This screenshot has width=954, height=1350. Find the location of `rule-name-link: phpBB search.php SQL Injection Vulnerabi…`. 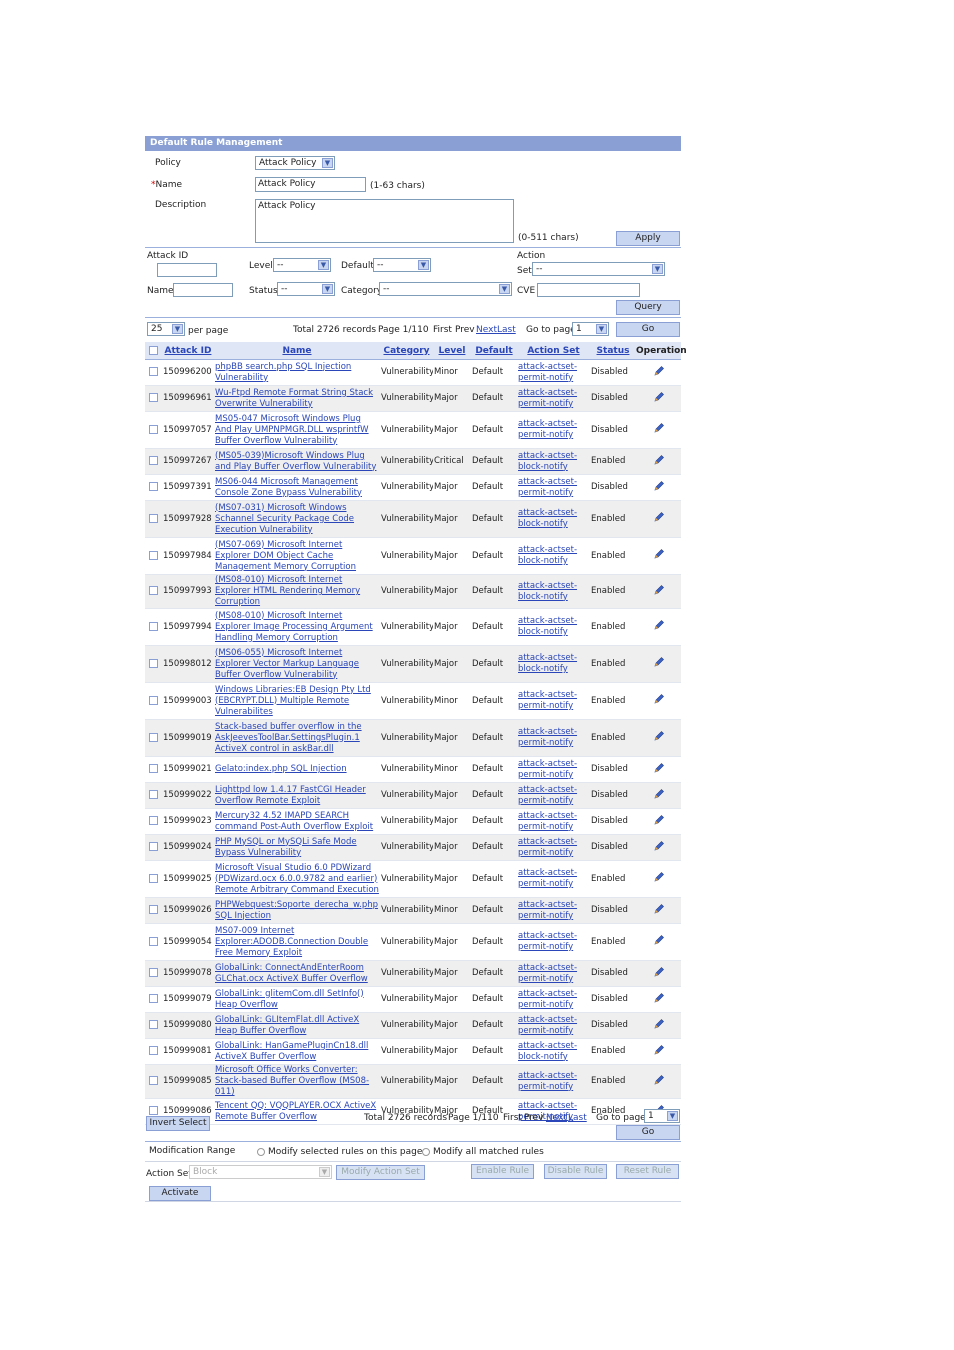

rule-name-link: phpBB search.php SQL Injection Vulnerabi… is located at coordinates (297, 372).